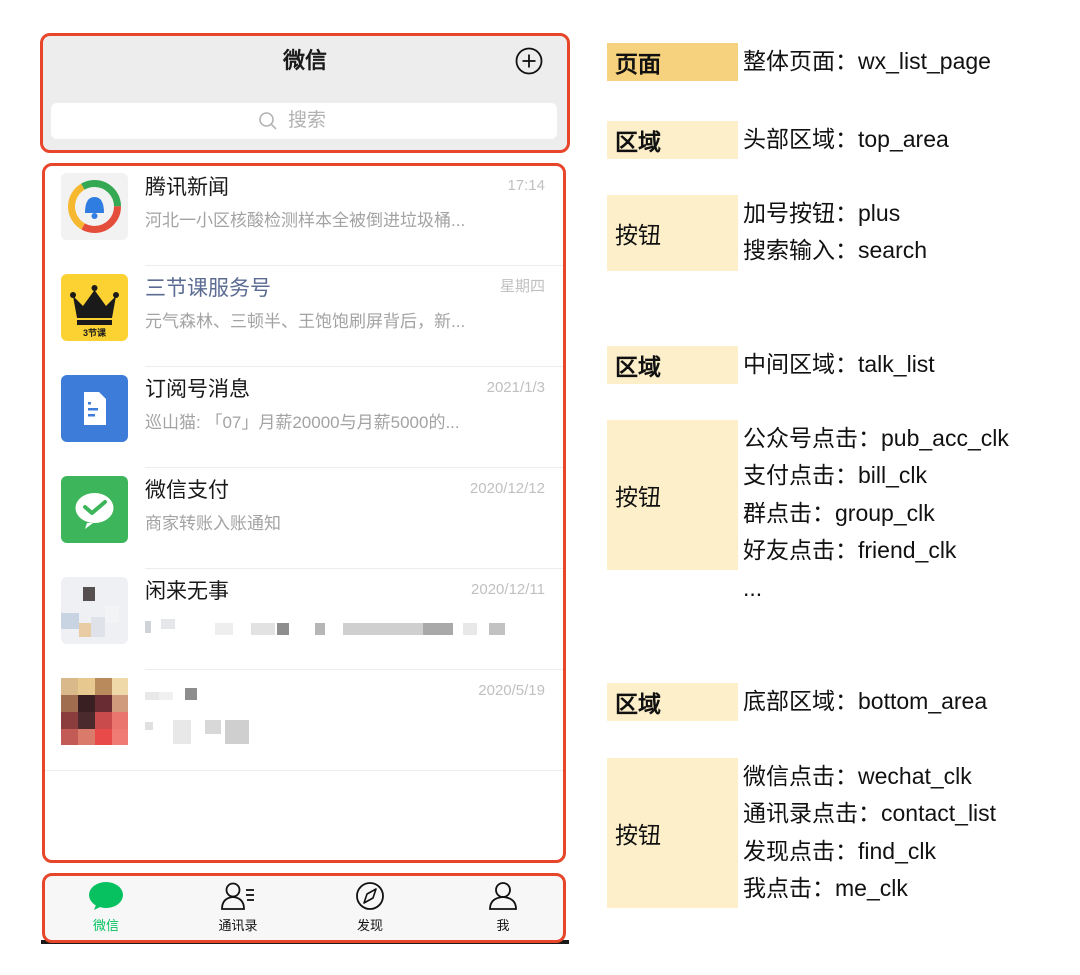 The width and height of the screenshot is (1080, 975). What do you see at coordinates (187, 187) in the screenshot?
I see `talk-name: 腾讯新闻` at bounding box center [187, 187].